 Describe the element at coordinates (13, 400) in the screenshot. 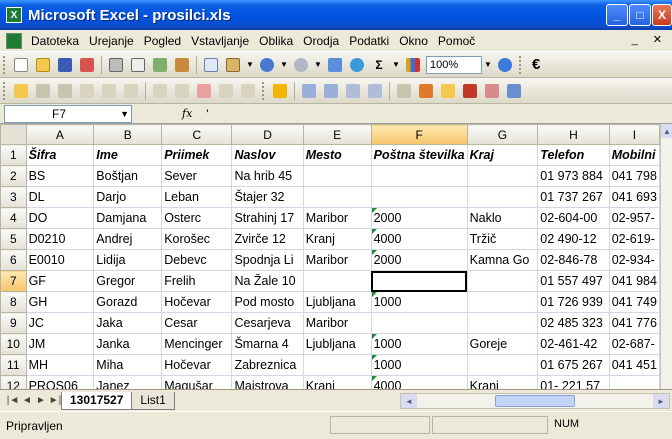

I see `first-sheet-icon: |◄` at that location.